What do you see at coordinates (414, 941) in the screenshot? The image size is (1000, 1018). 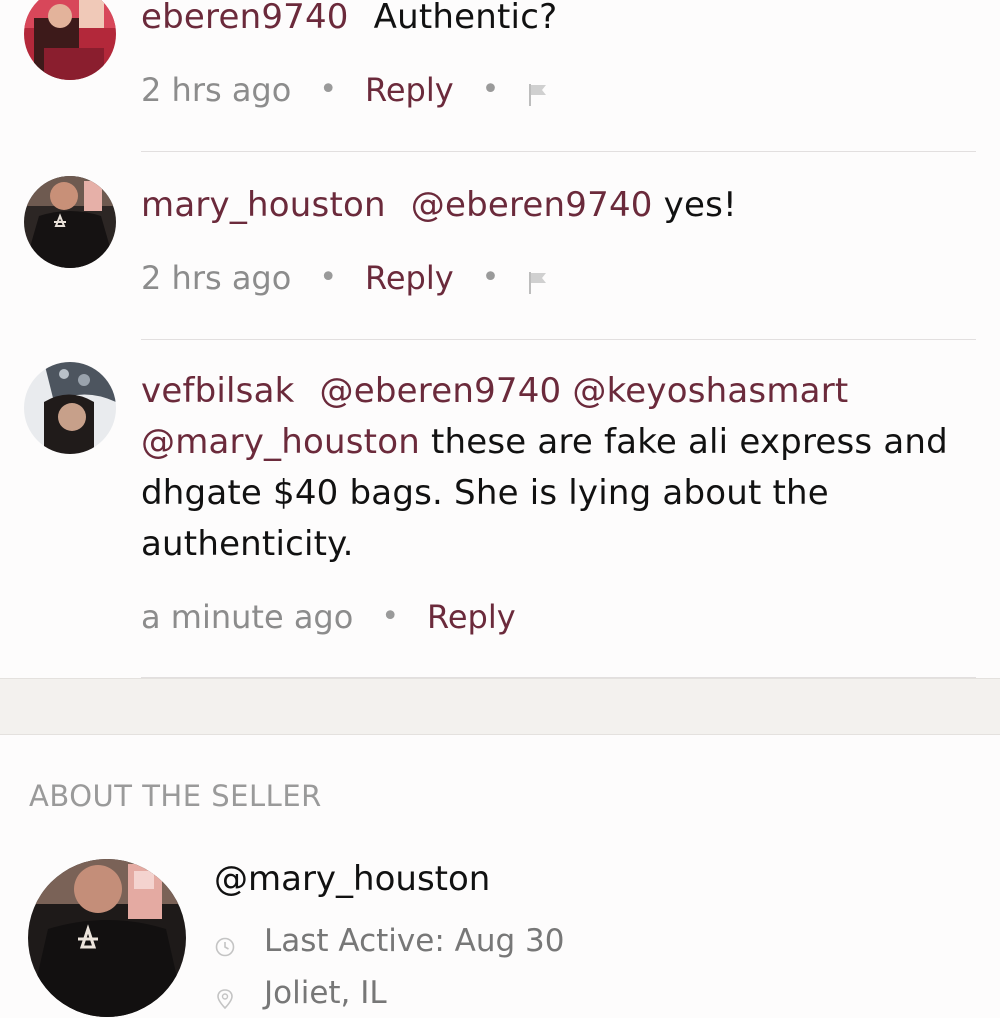 I see `last-active-text: Last Active: Aug 30` at bounding box center [414, 941].